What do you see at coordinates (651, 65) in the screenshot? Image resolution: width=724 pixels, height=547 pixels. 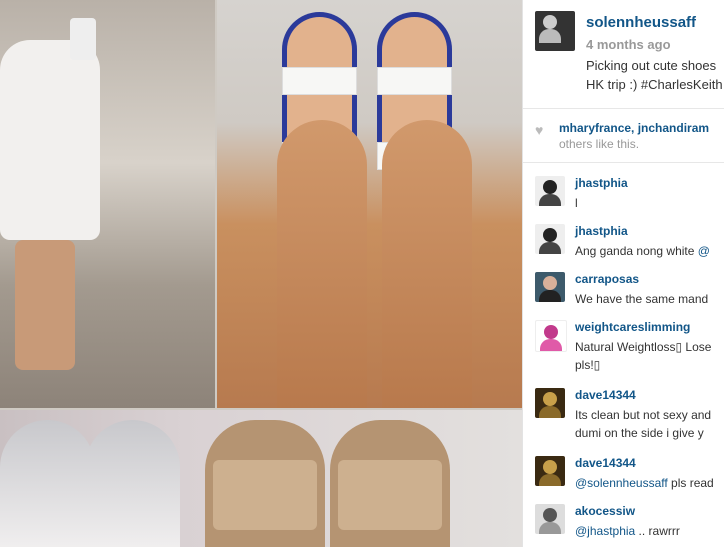 I see `caption-line: Picking out cute shoes` at bounding box center [651, 65].